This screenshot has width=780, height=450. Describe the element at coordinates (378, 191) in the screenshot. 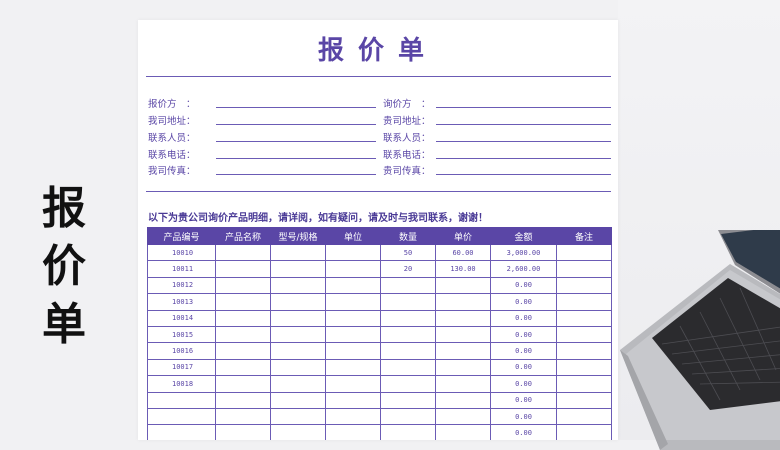

I see `divider-middle` at that location.